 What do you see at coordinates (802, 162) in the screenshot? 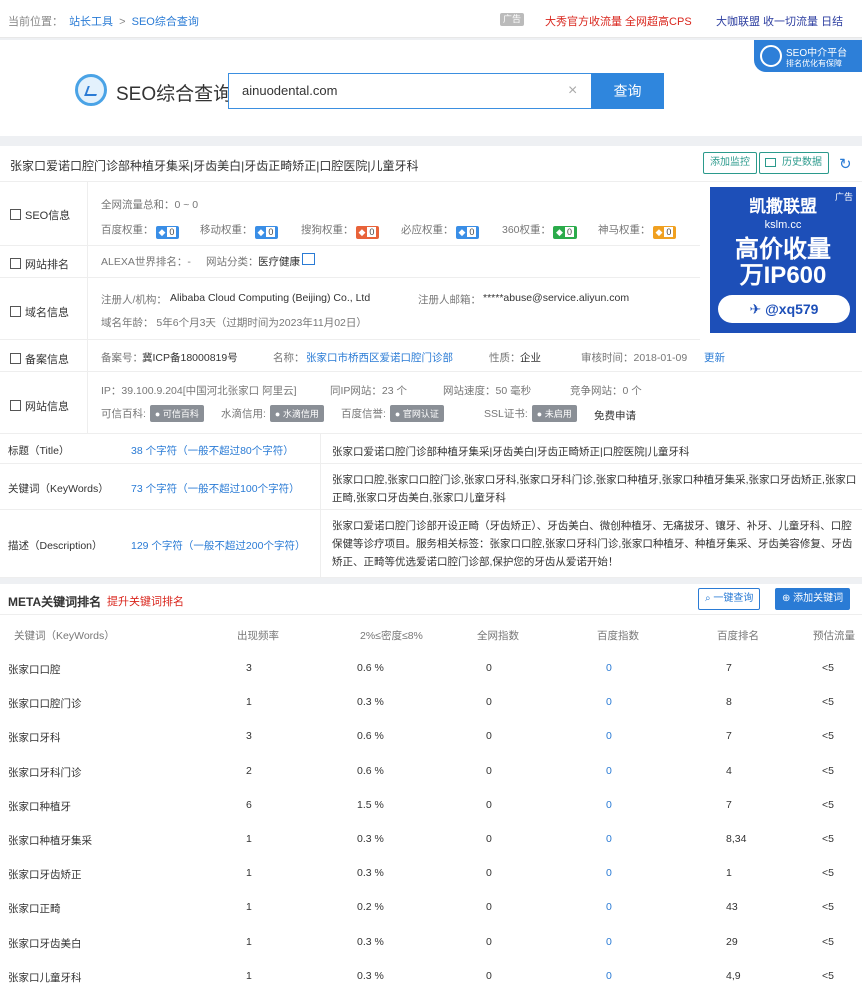
I see `history-label: 历史数据` at bounding box center [802, 162].